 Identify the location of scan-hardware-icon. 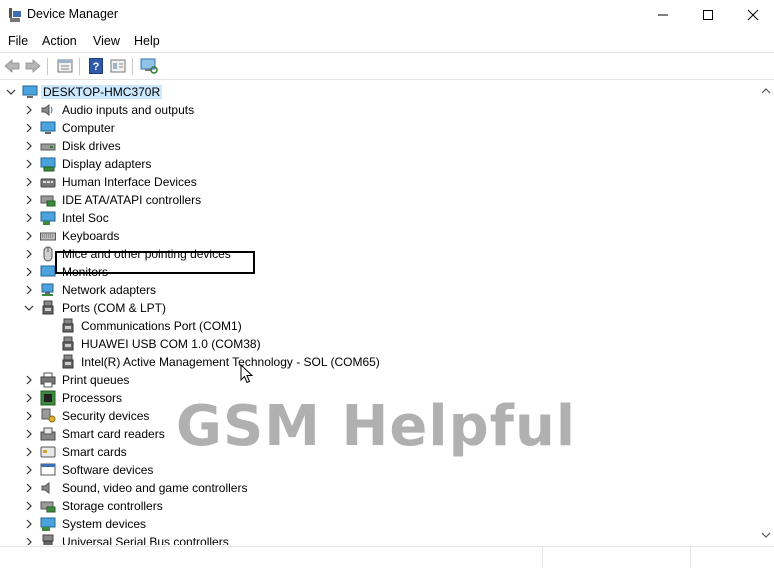
(149, 66).